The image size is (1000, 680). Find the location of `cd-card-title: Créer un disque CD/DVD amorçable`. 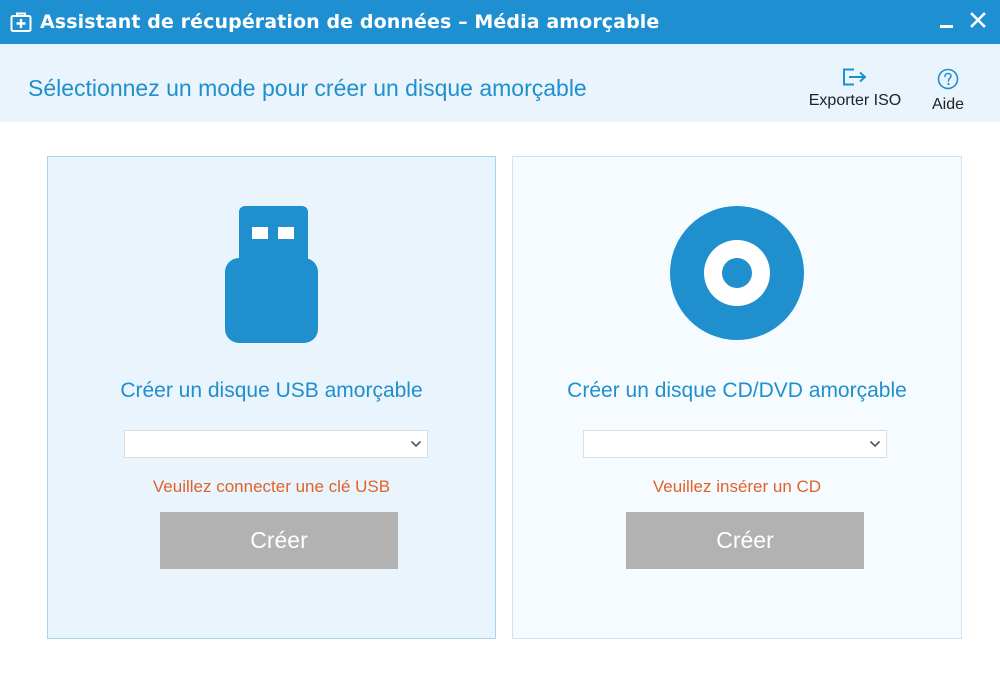

cd-card-title: Créer un disque CD/DVD amorçable is located at coordinates (737, 390).